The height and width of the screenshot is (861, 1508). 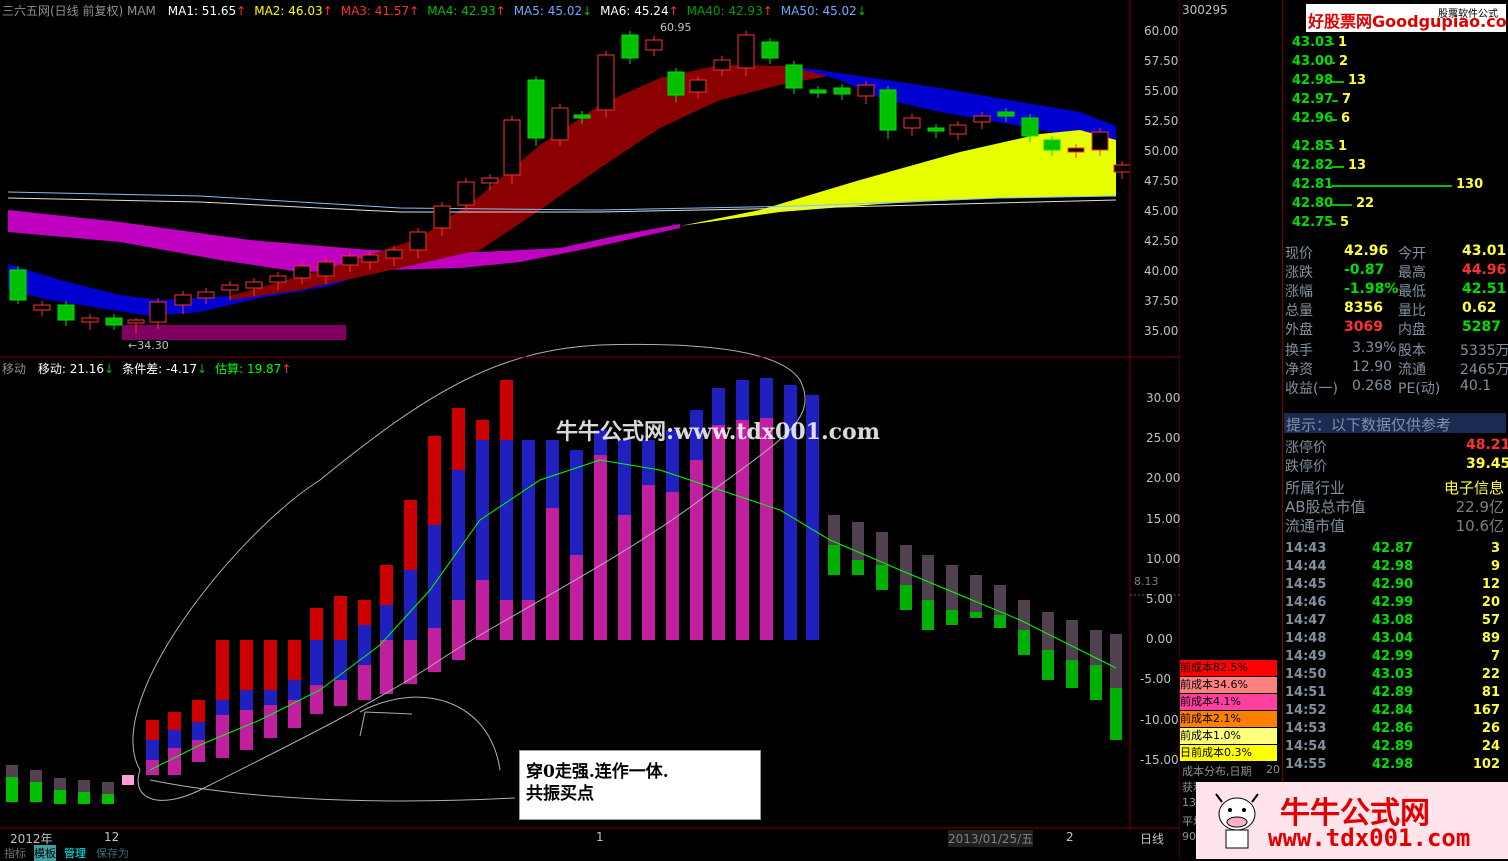 What do you see at coordinates (1357, 165) in the screenshot?
I see `book-volume: 13` at bounding box center [1357, 165].